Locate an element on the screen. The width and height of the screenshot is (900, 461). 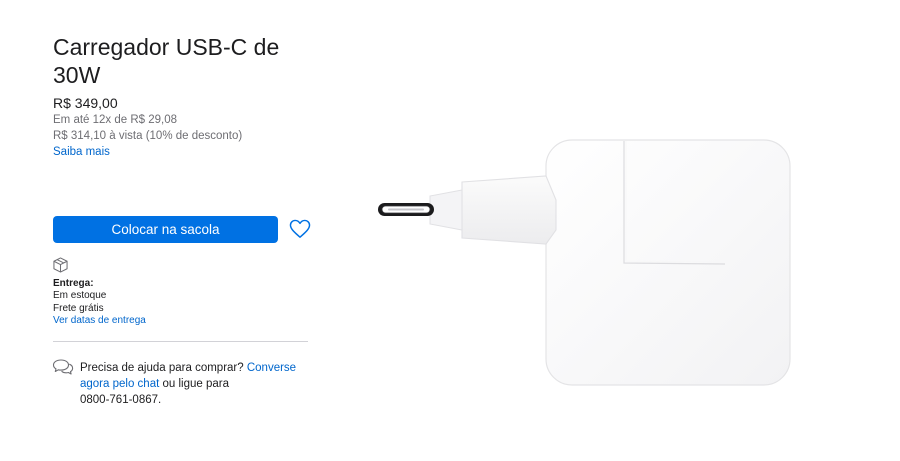
section-divider is located at coordinates (180, 341).